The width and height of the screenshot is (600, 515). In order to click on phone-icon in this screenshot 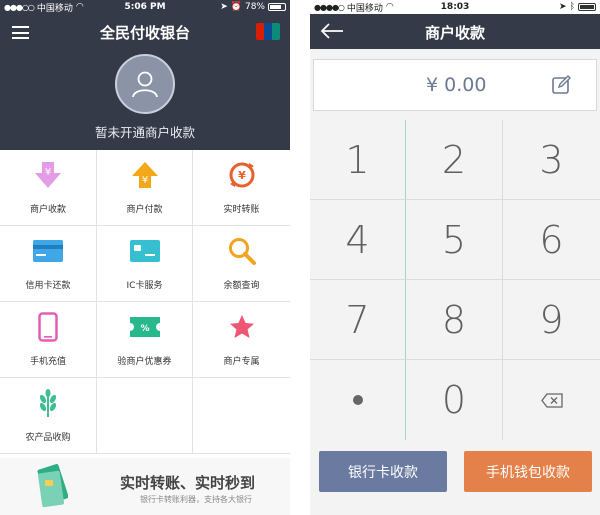, I will do `click(48, 327)`.